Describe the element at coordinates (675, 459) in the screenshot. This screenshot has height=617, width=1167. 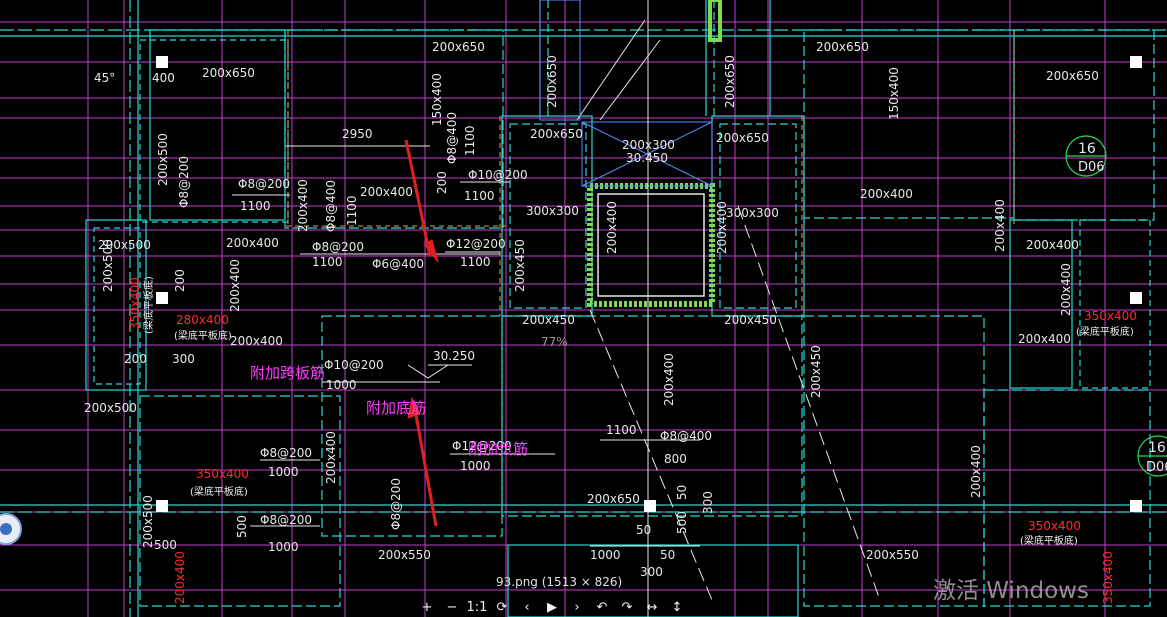
I see `dimension-label: 800` at that location.